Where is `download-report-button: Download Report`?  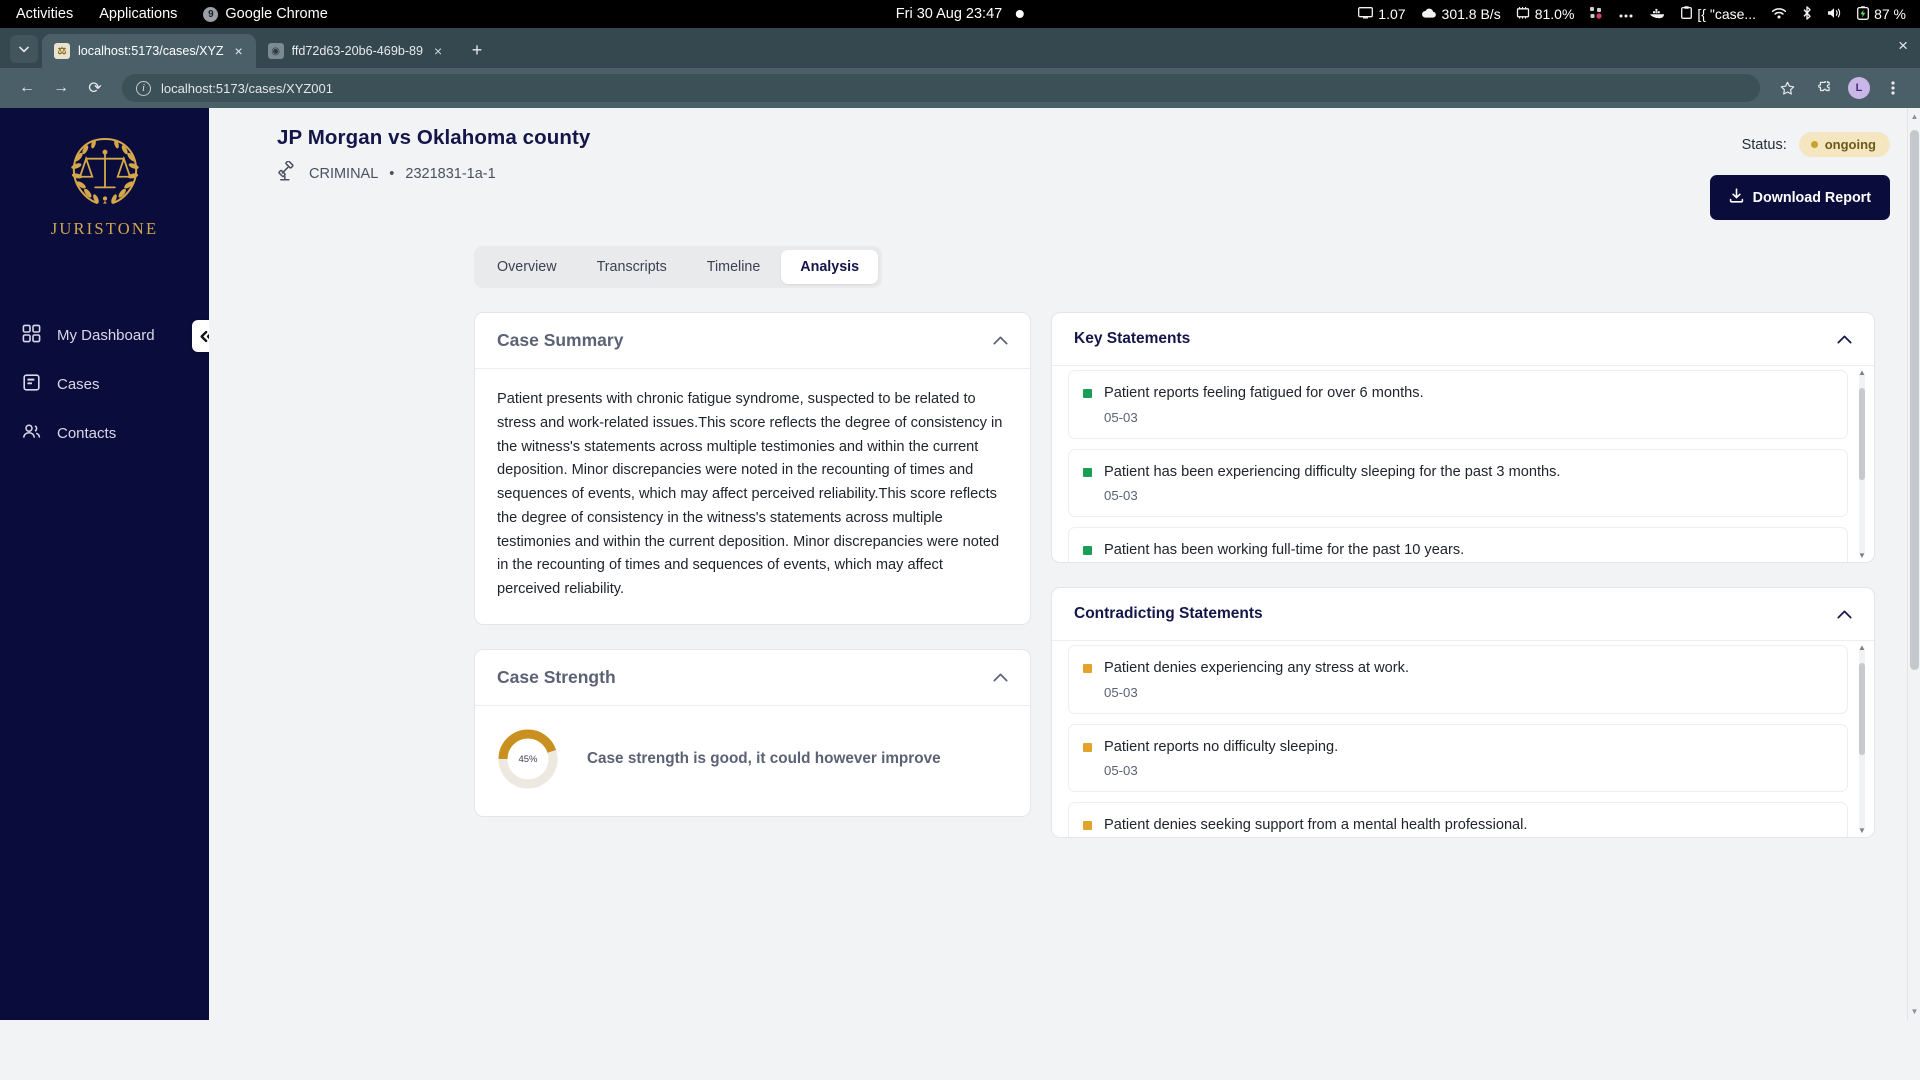 download-report-button: Download Report is located at coordinates (1799, 197).